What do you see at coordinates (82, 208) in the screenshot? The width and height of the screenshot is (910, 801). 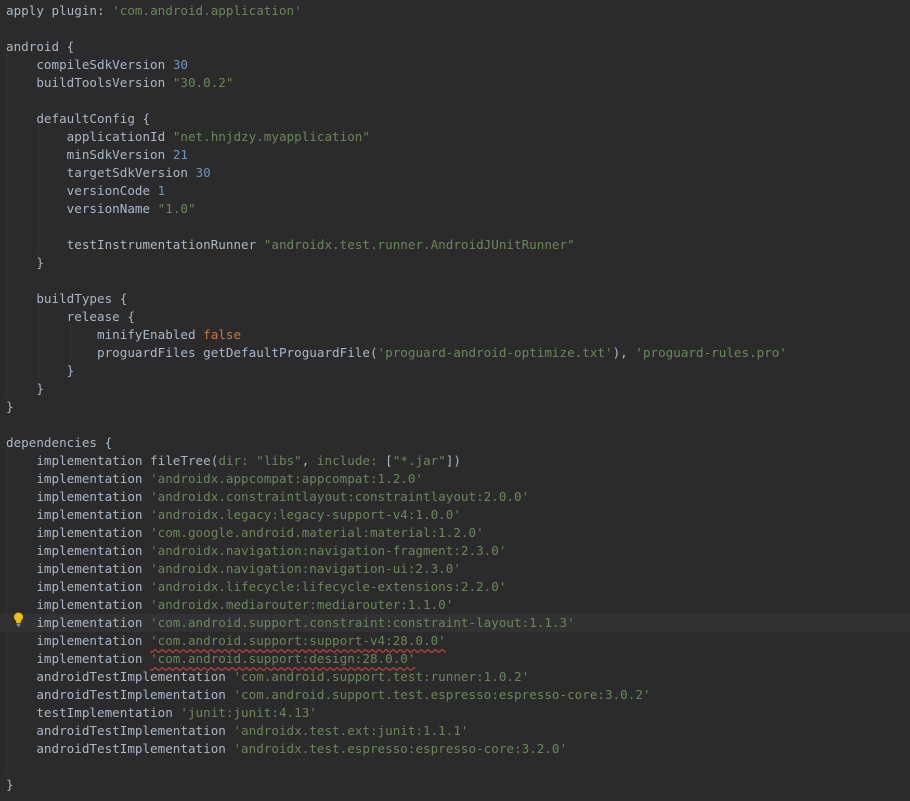 I see `code-token: versionName` at bounding box center [82, 208].